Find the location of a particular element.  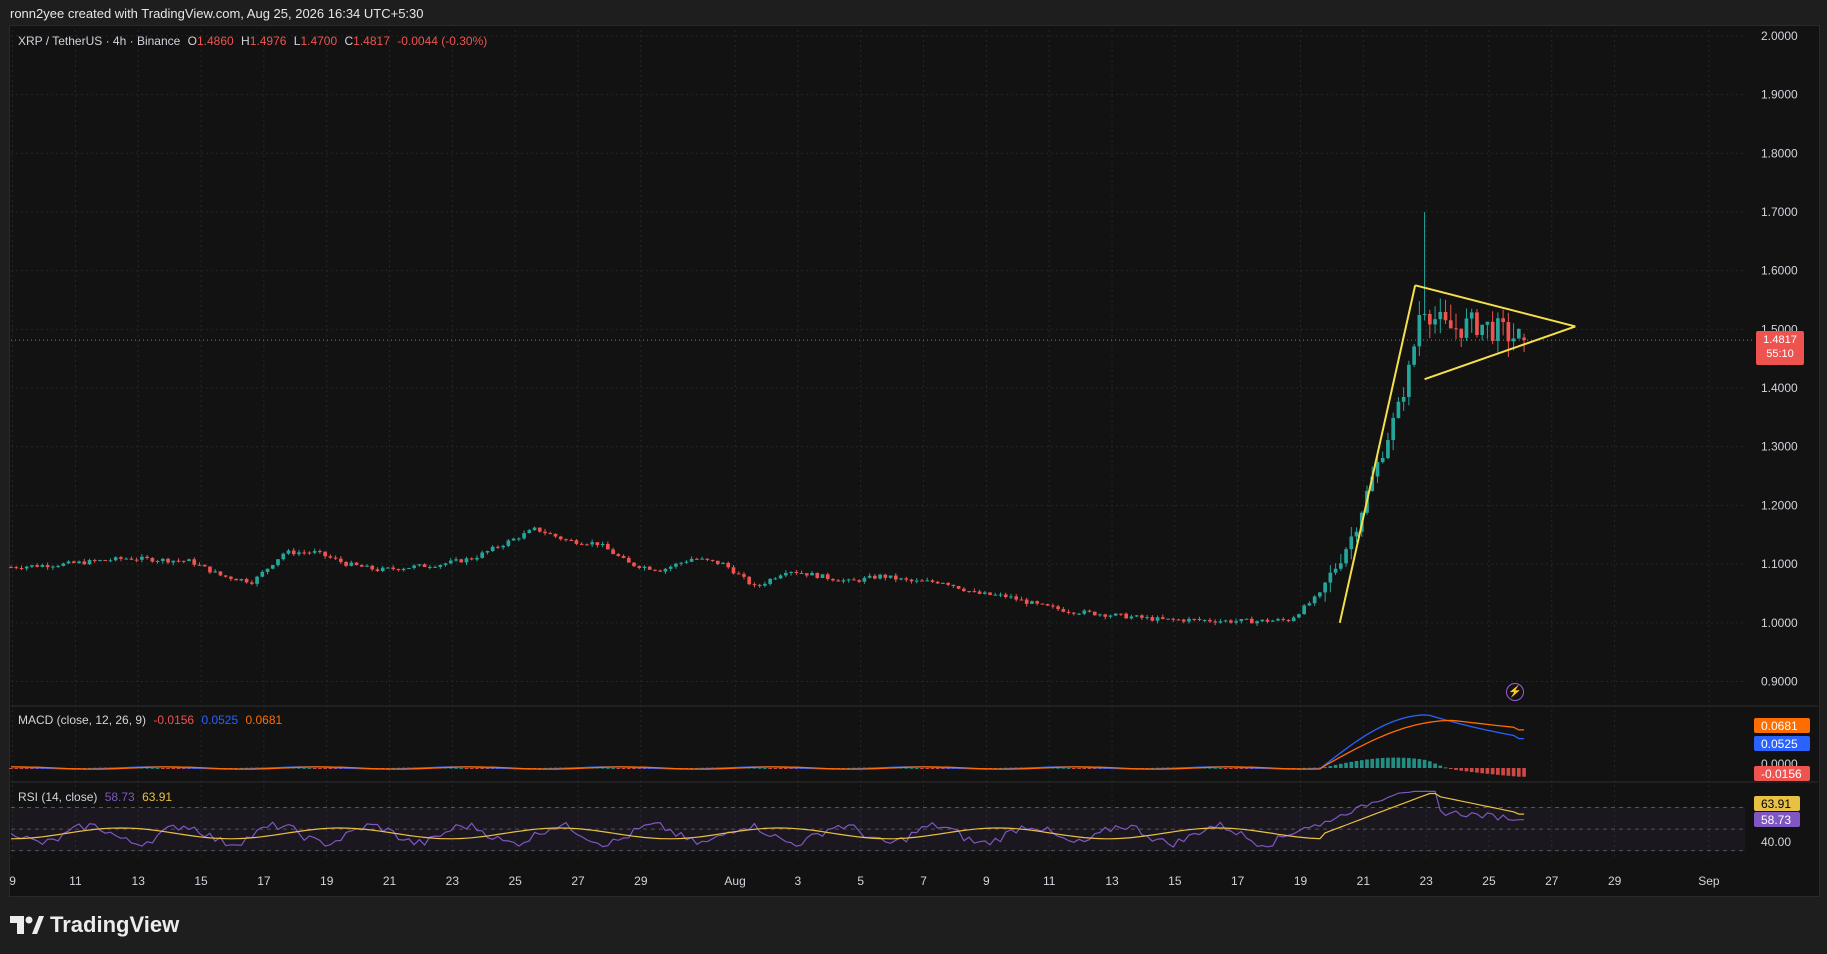

time-tick-label: 7 is located at coordinates (923, 881).